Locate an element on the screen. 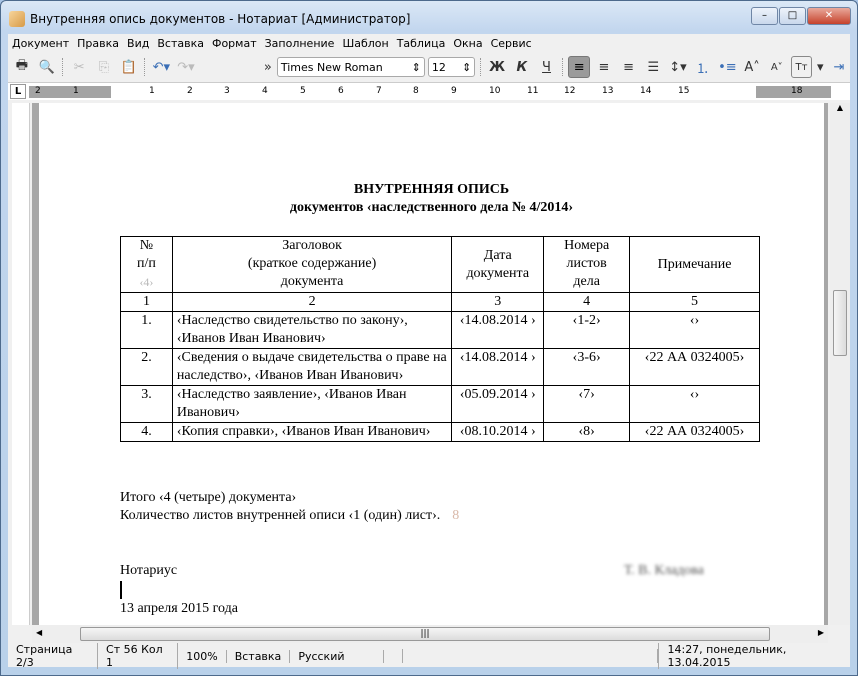 The height and width of the screenshot is (676, 858). font-size-select: 12 ⇕ is located at coordinates (451, 67).